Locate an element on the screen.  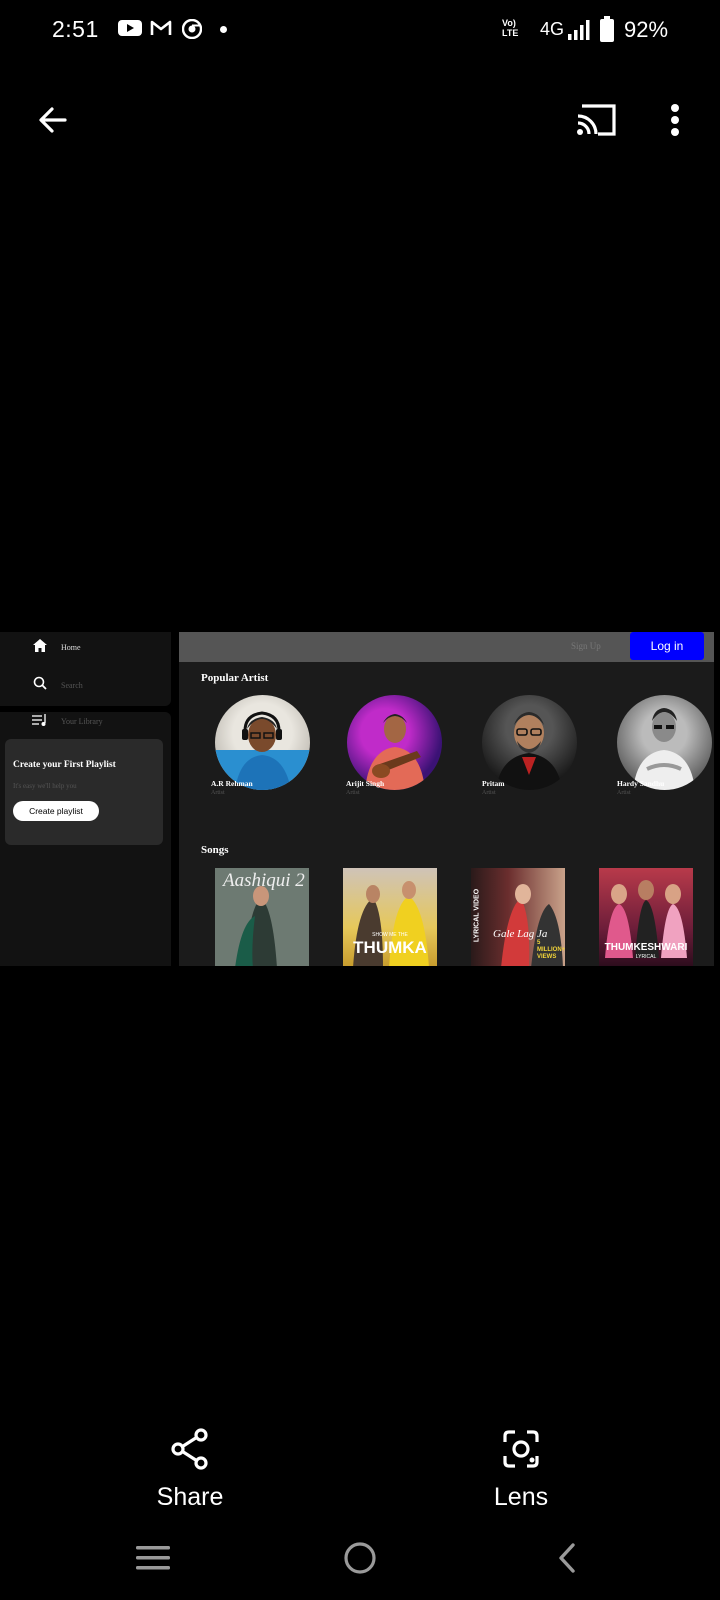
arrow-left-icon is located at coordinates (53, 120).